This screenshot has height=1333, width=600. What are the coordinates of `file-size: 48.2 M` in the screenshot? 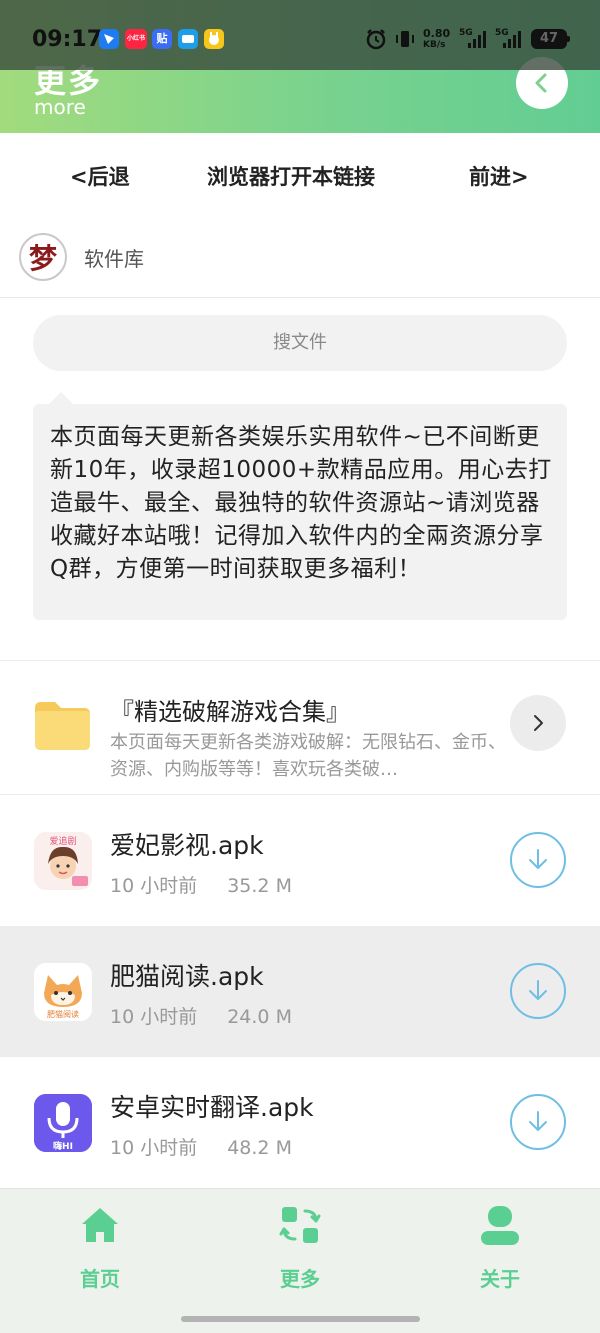 It's located at (259, 1148).